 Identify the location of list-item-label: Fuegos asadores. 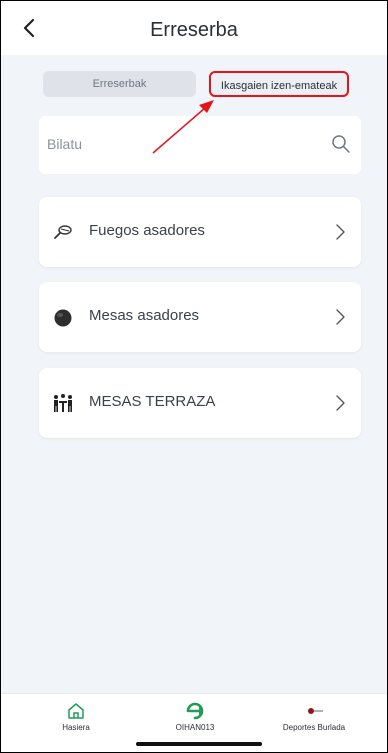
(147, 230).